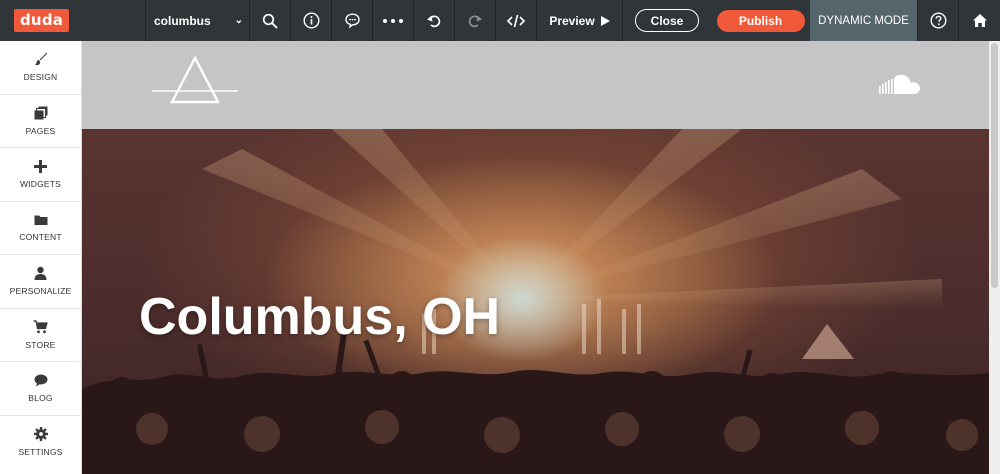  I want to click on search-button, so click(270, 20).